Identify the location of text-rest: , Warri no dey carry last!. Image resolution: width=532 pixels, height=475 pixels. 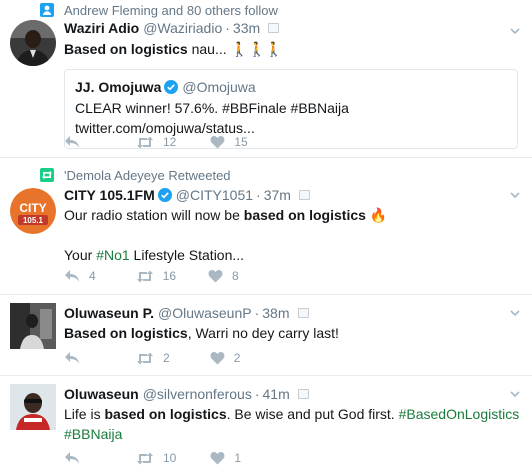
(263, 333).